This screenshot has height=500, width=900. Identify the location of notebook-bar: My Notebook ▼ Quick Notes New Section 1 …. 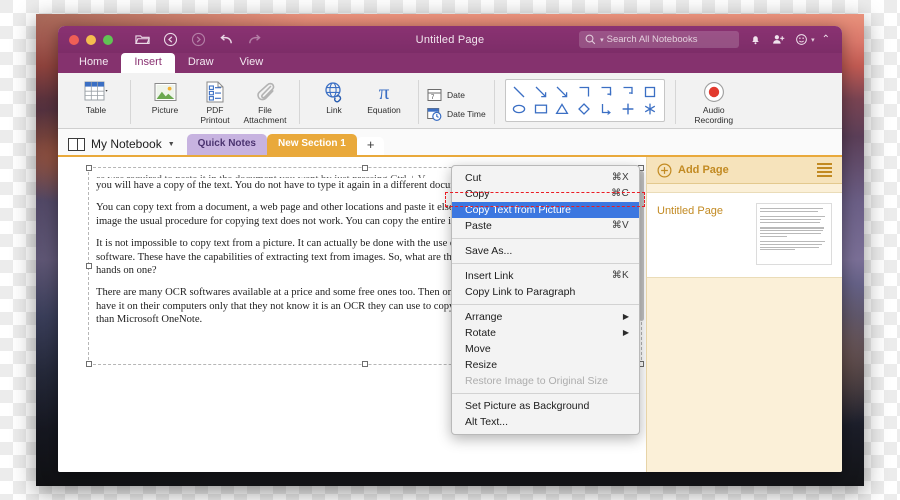
(450, 143).